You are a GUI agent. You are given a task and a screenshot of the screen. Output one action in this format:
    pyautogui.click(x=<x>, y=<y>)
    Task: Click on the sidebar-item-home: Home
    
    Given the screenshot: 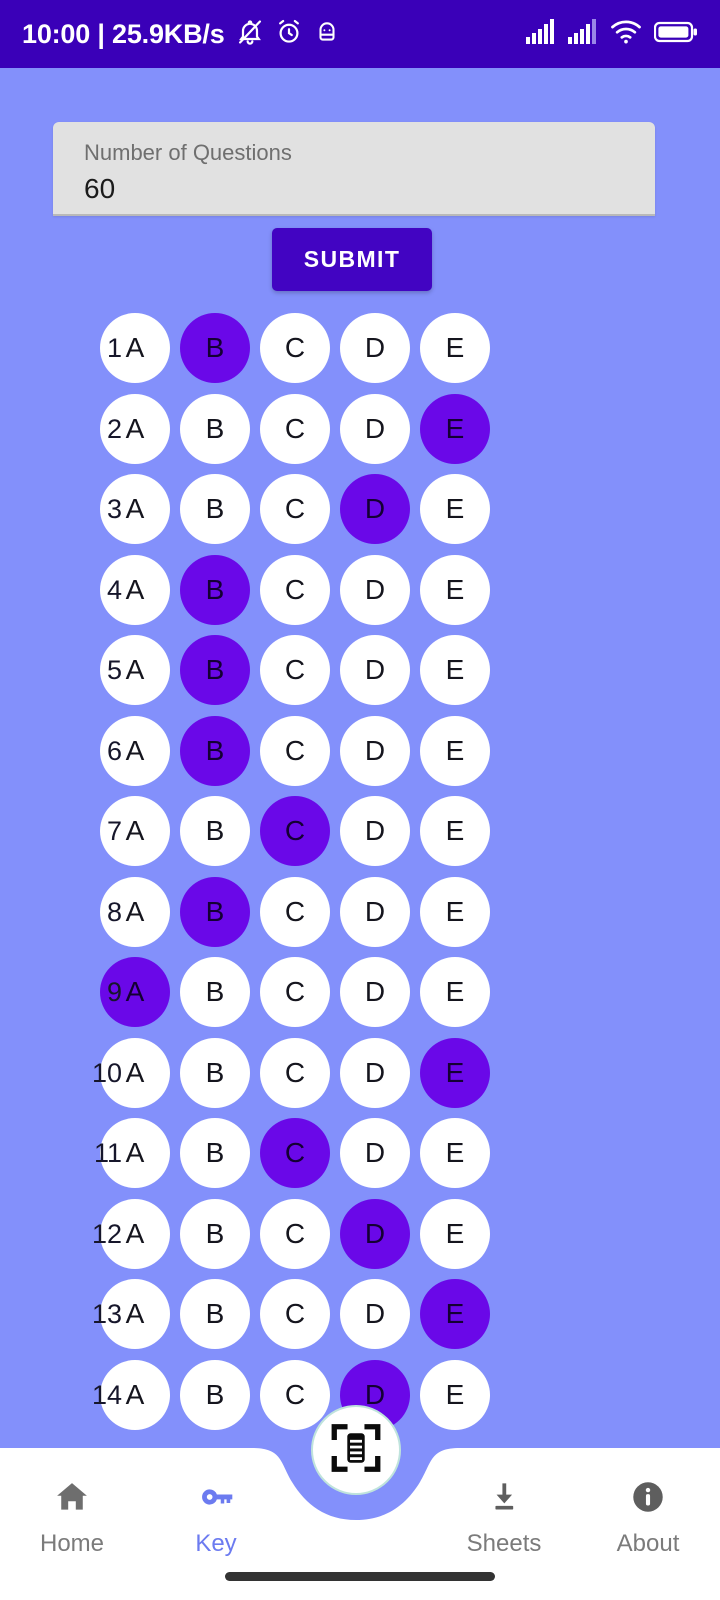 What is the action you would take?
    pyautogui.click(x=72, y=1521)
    